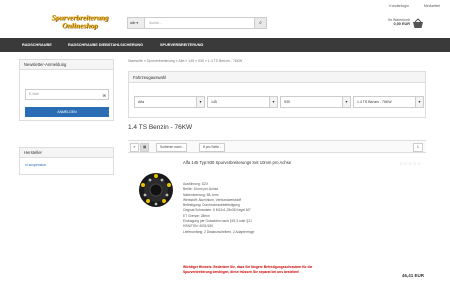 The height and width of the screenshot is (283, 450). I want to click on subscribe-button: ANMELDEN, so click(67, 112).